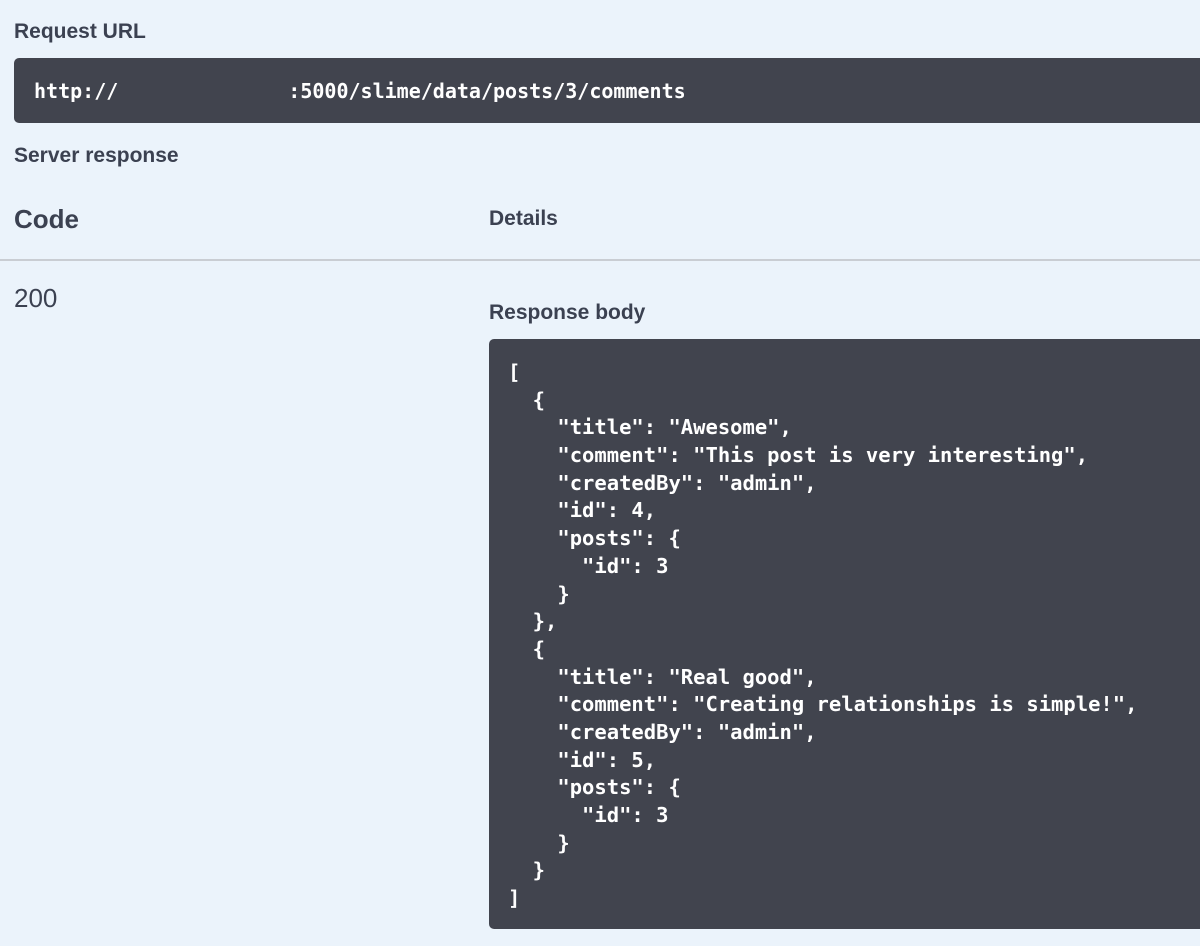  I want to click on response-body-line: },, so click(533, 621).